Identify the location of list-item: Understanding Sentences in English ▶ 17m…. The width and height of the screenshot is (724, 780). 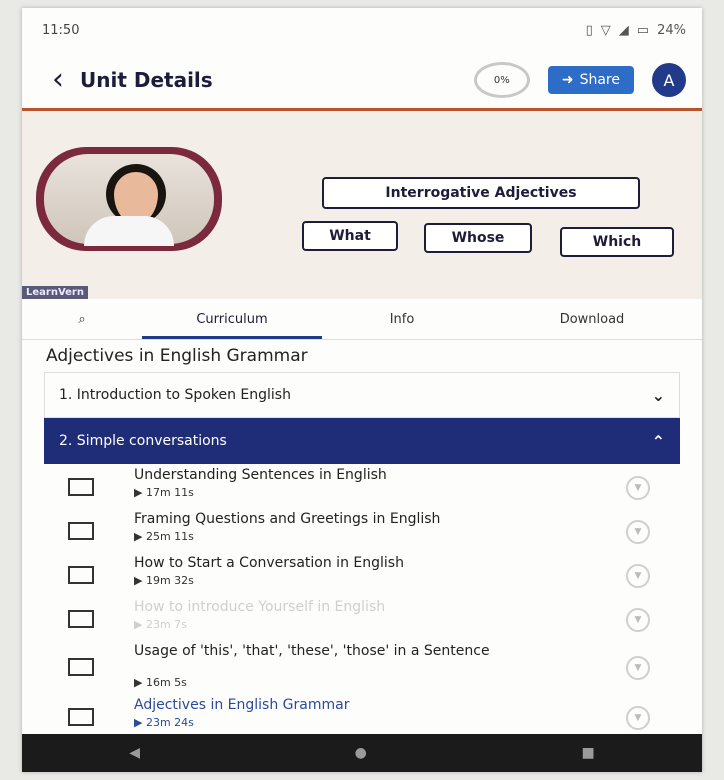
(362, 486).